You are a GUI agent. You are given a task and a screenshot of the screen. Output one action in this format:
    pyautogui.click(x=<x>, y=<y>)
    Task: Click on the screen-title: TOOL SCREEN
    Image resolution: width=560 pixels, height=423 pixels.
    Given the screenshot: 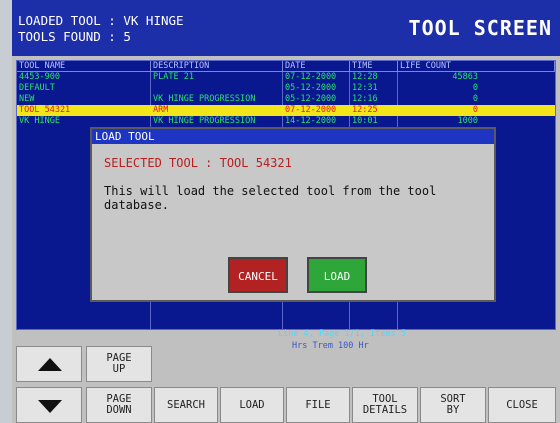 What is the action you would take?
    pyautogui.click(x=480, y=28)
    